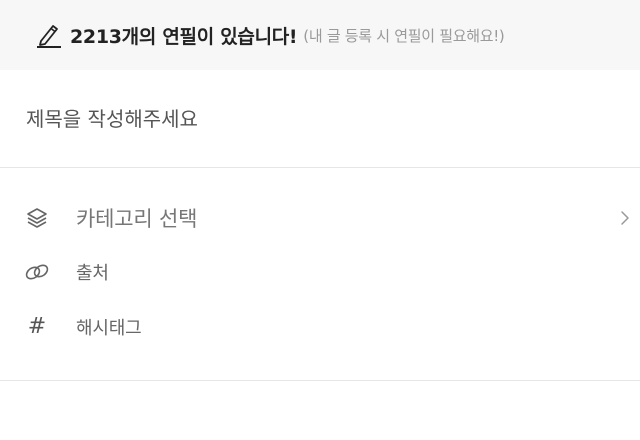  Describe the element at coordinates (109, 328) in the screenshot. I see `hashtag-label: 해시태그` at that location.